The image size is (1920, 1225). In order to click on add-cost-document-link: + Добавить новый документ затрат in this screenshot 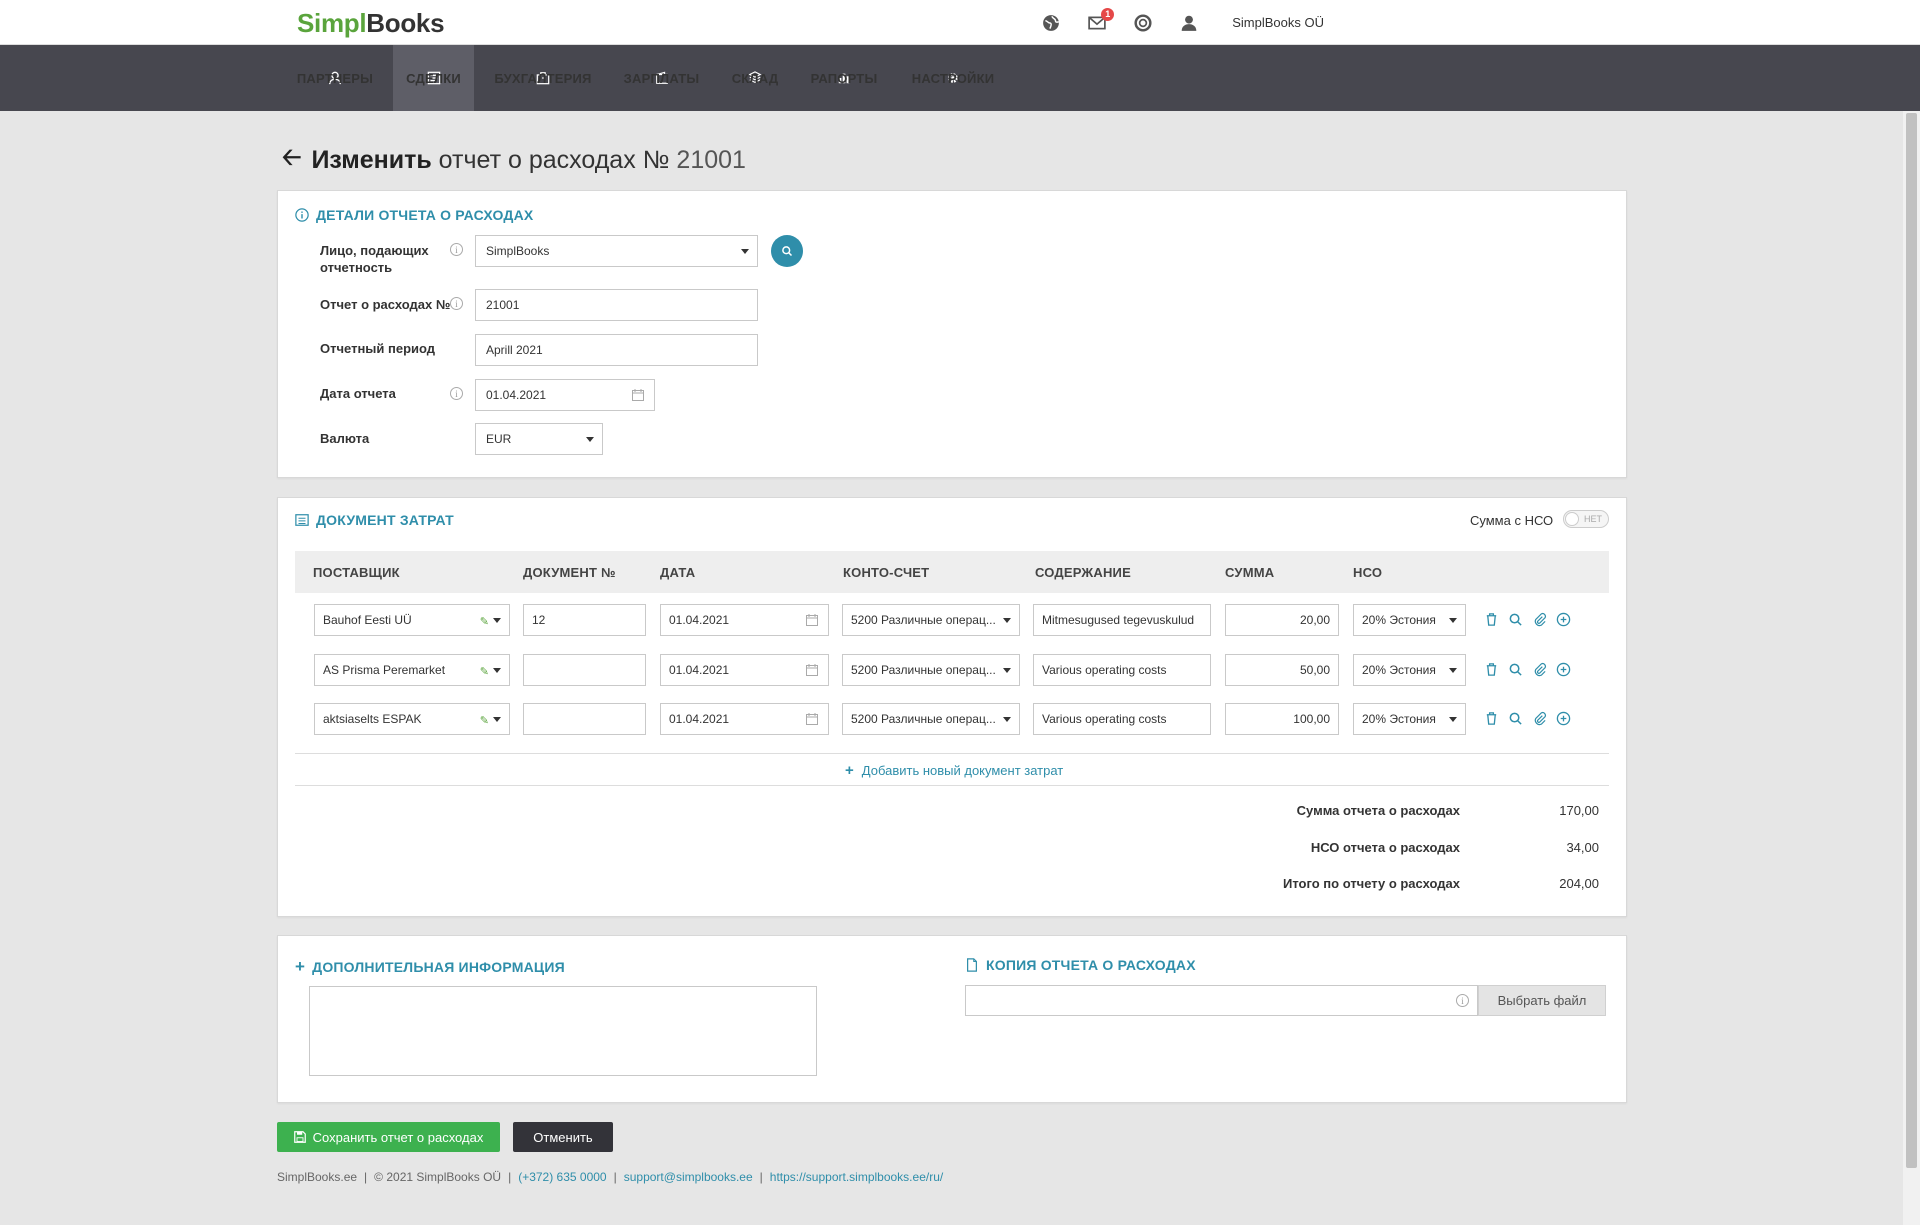, I will do `click(954, 770)`.